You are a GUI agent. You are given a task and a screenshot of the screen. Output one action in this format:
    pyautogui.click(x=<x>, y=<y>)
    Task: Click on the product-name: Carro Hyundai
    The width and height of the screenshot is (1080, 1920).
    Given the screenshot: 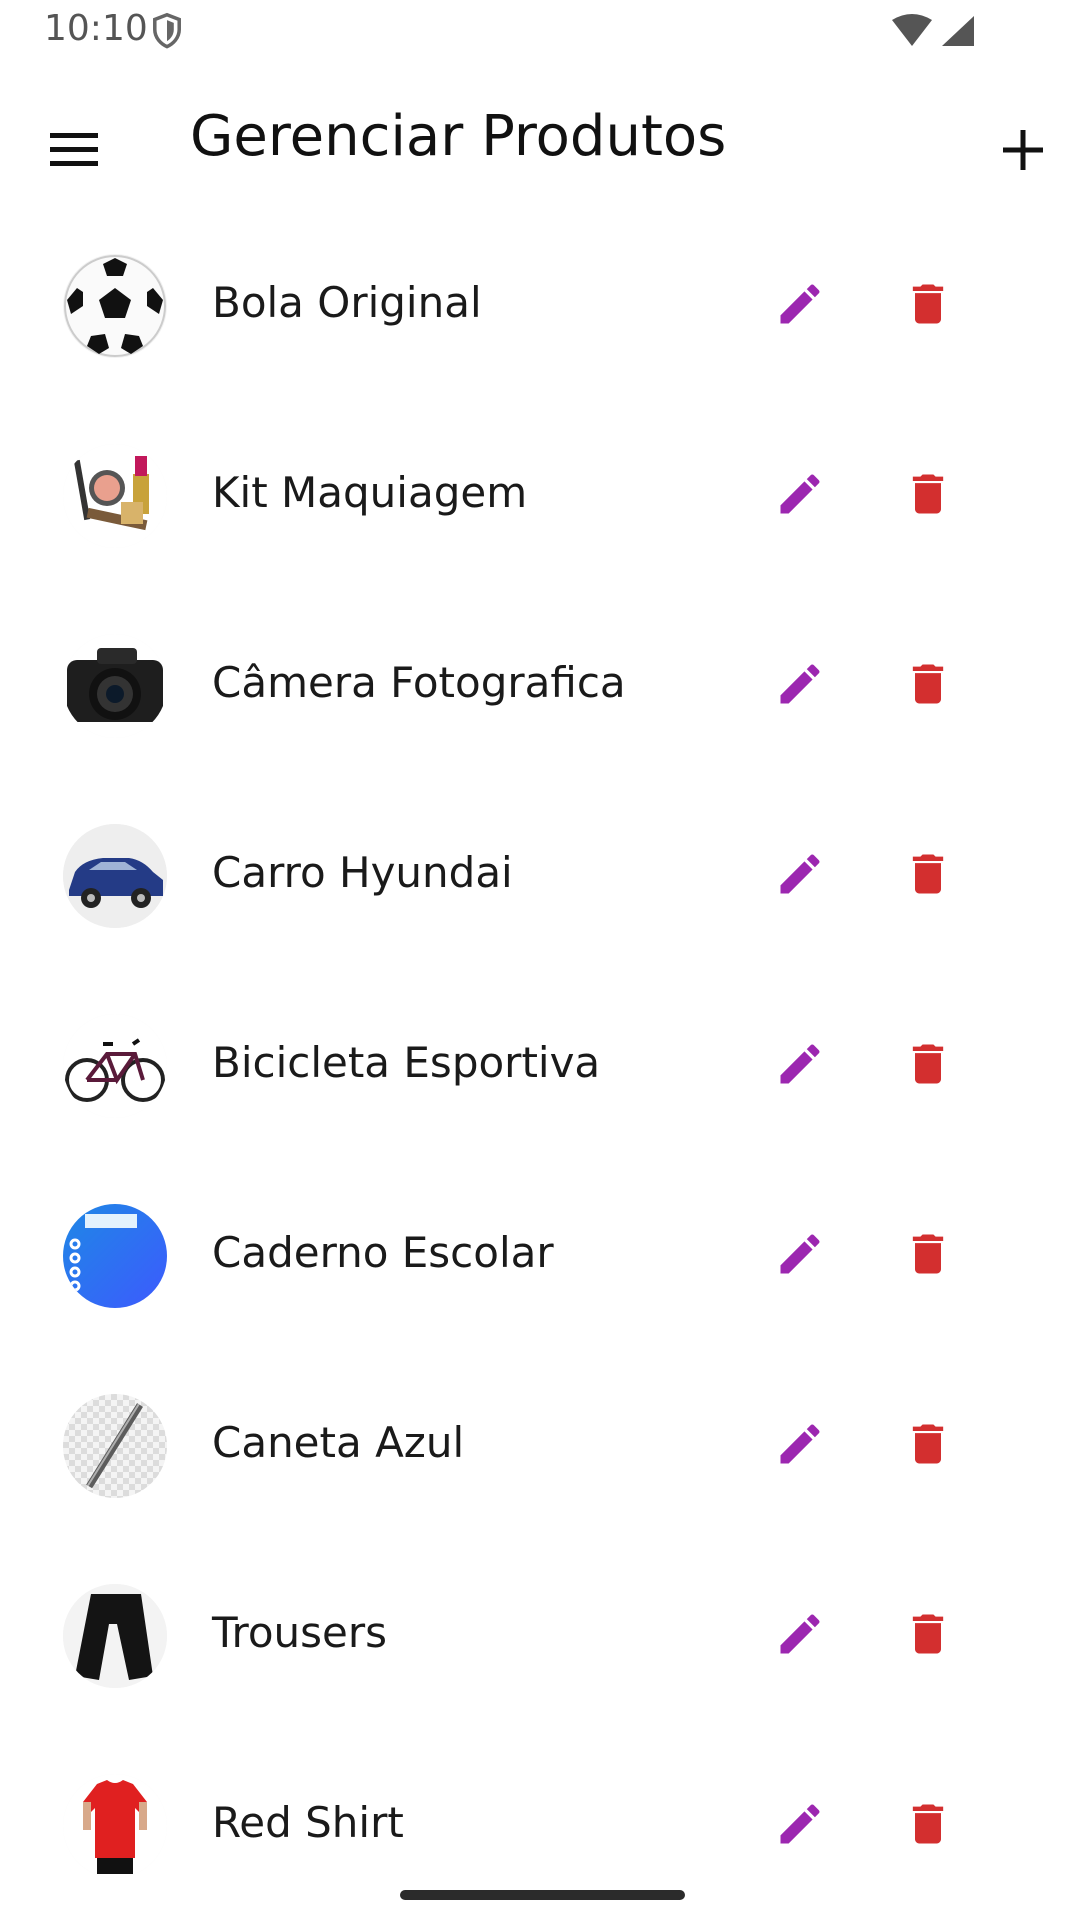 What is the action you would take?
    pyautogui.click(x=362, y=872)
    